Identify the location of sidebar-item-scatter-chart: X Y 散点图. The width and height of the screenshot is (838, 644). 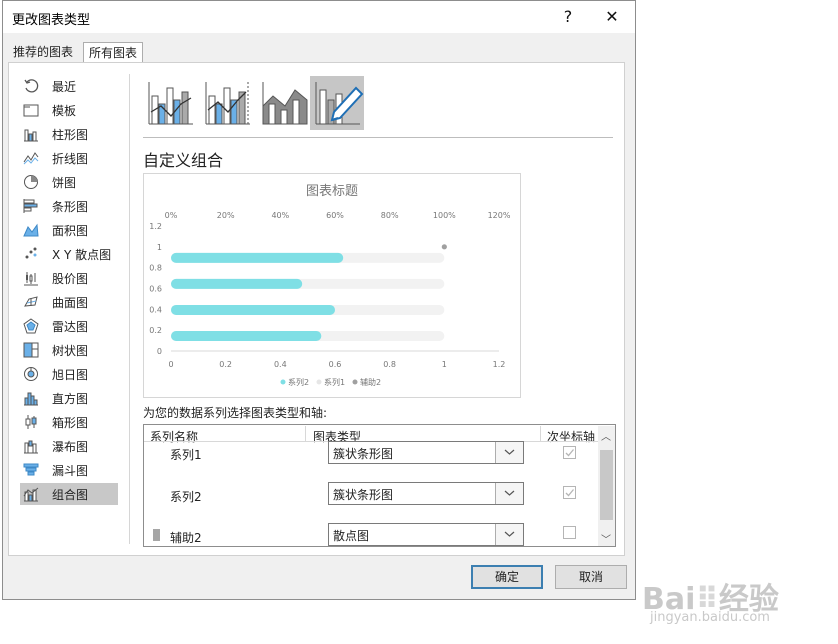
(69, 254).